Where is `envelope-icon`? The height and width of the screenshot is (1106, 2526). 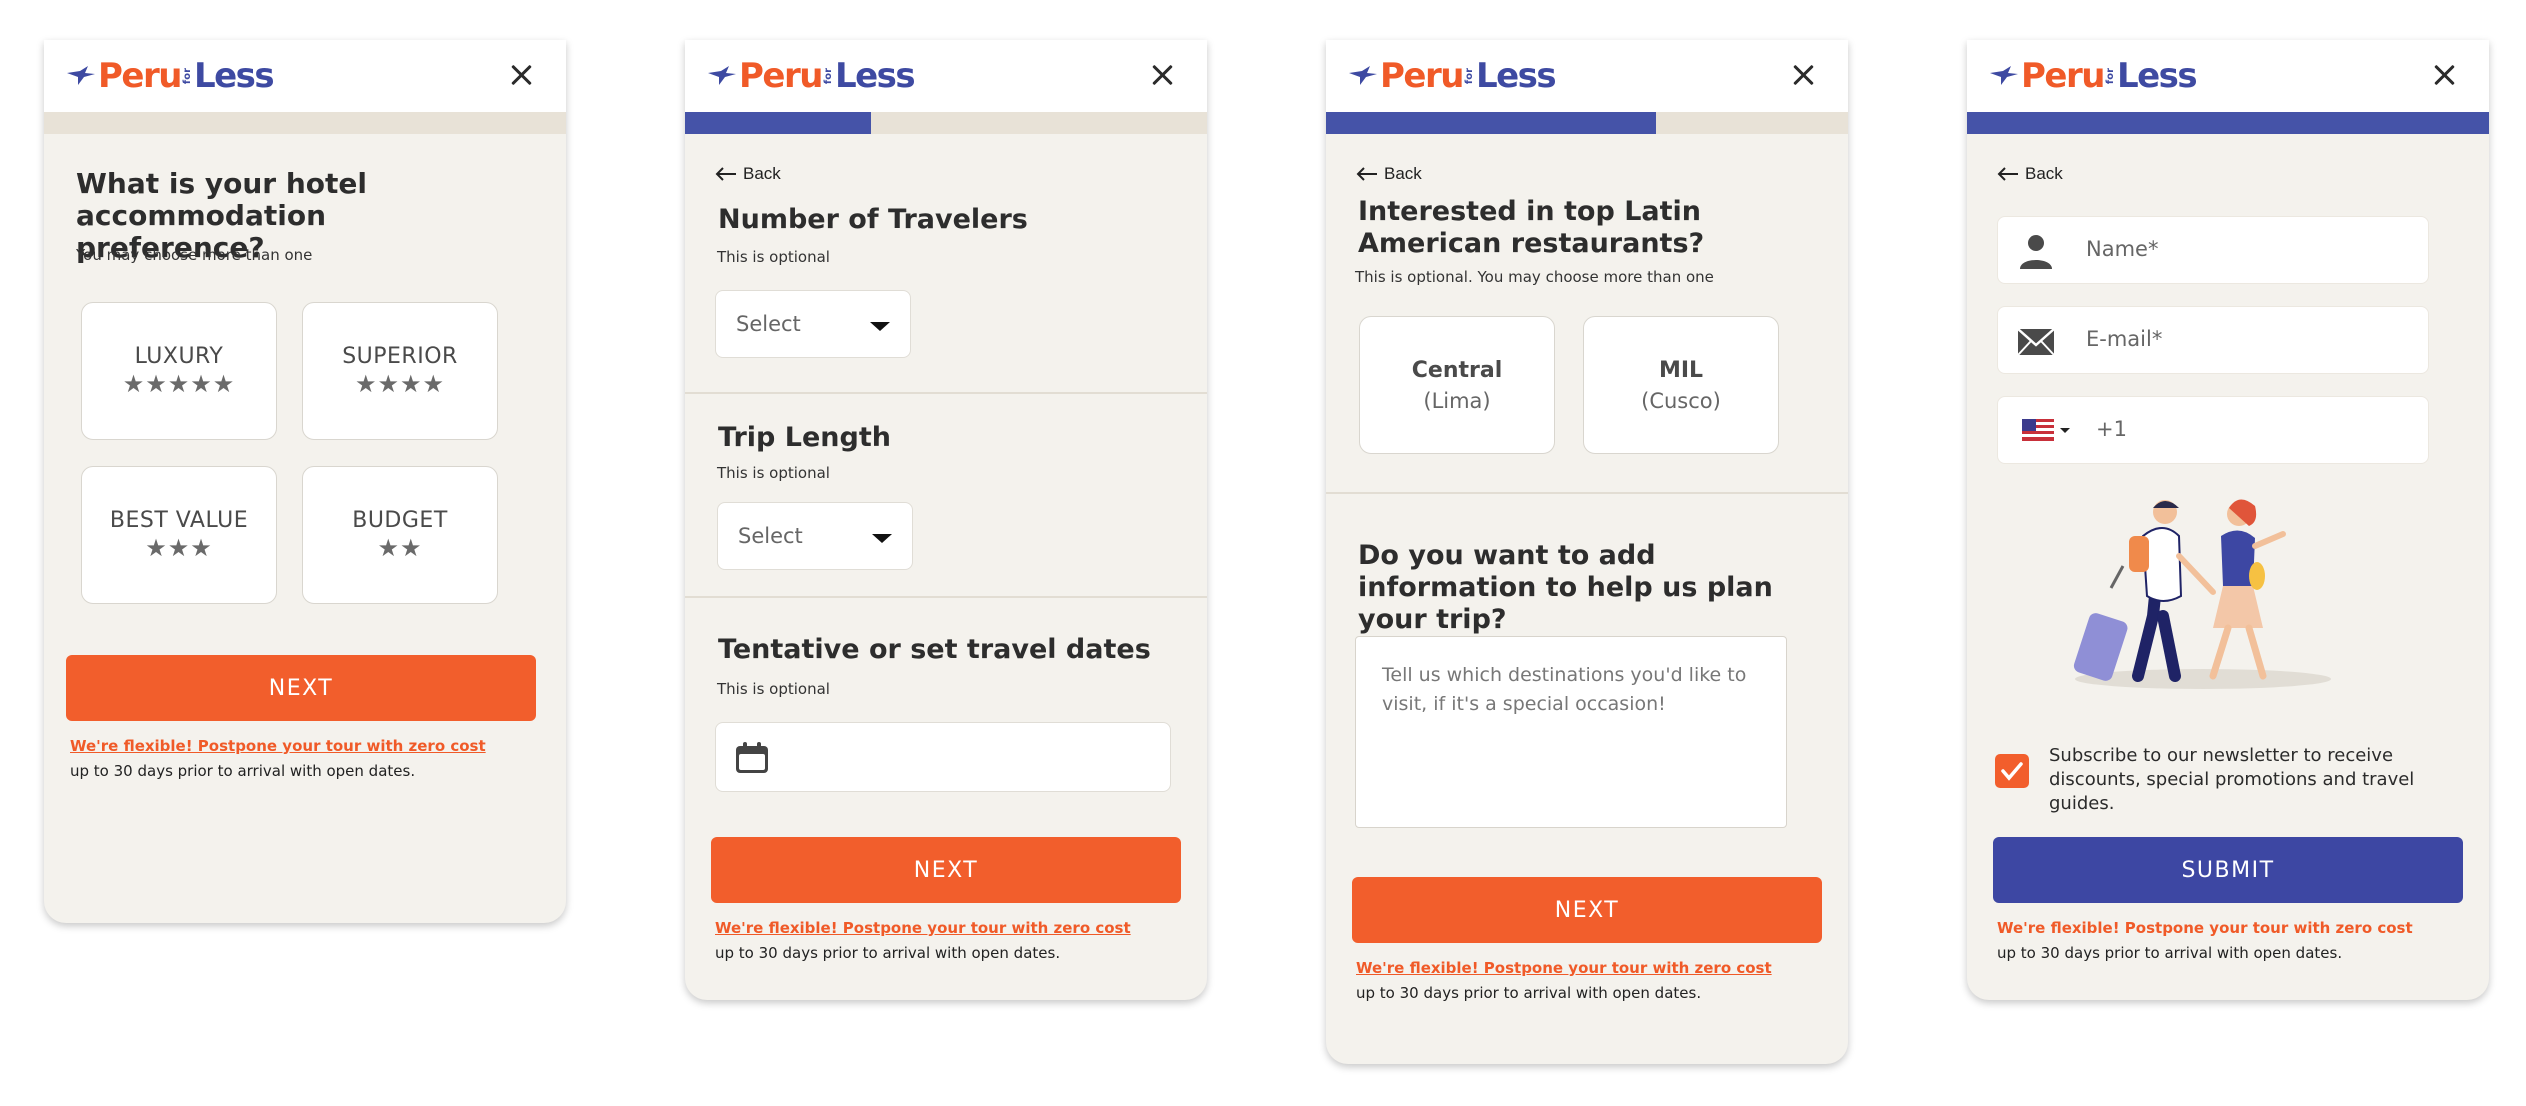
envelope-icon is located at coordinates (2036, 342).